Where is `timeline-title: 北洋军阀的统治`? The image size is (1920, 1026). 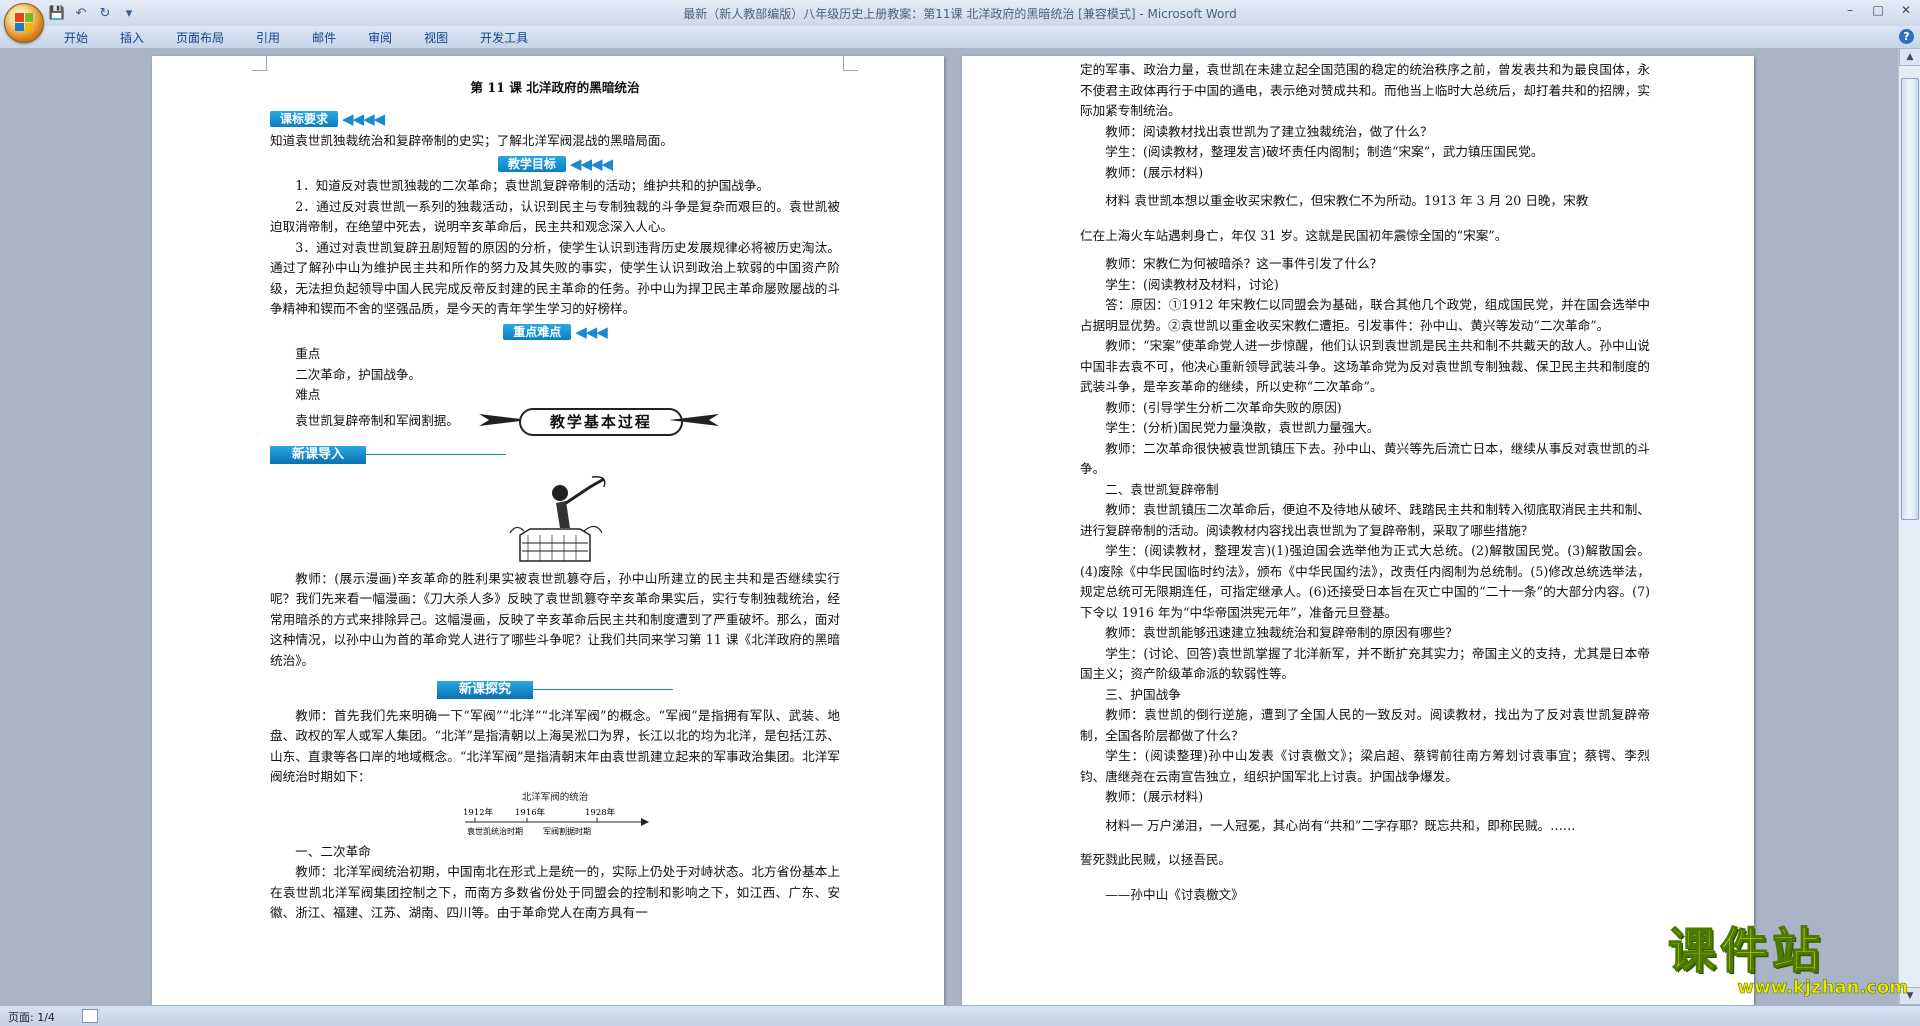 timeline-title: 北洋军阀的统治 is located at coordinates (555, 797).